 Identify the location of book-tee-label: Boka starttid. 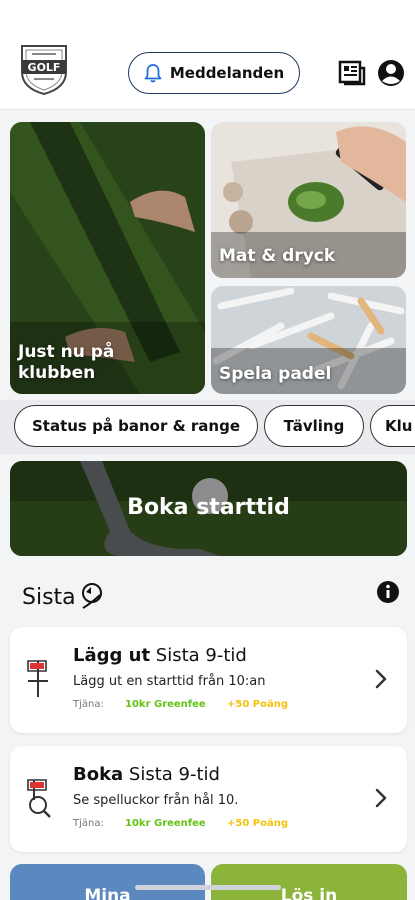
(208, 507).